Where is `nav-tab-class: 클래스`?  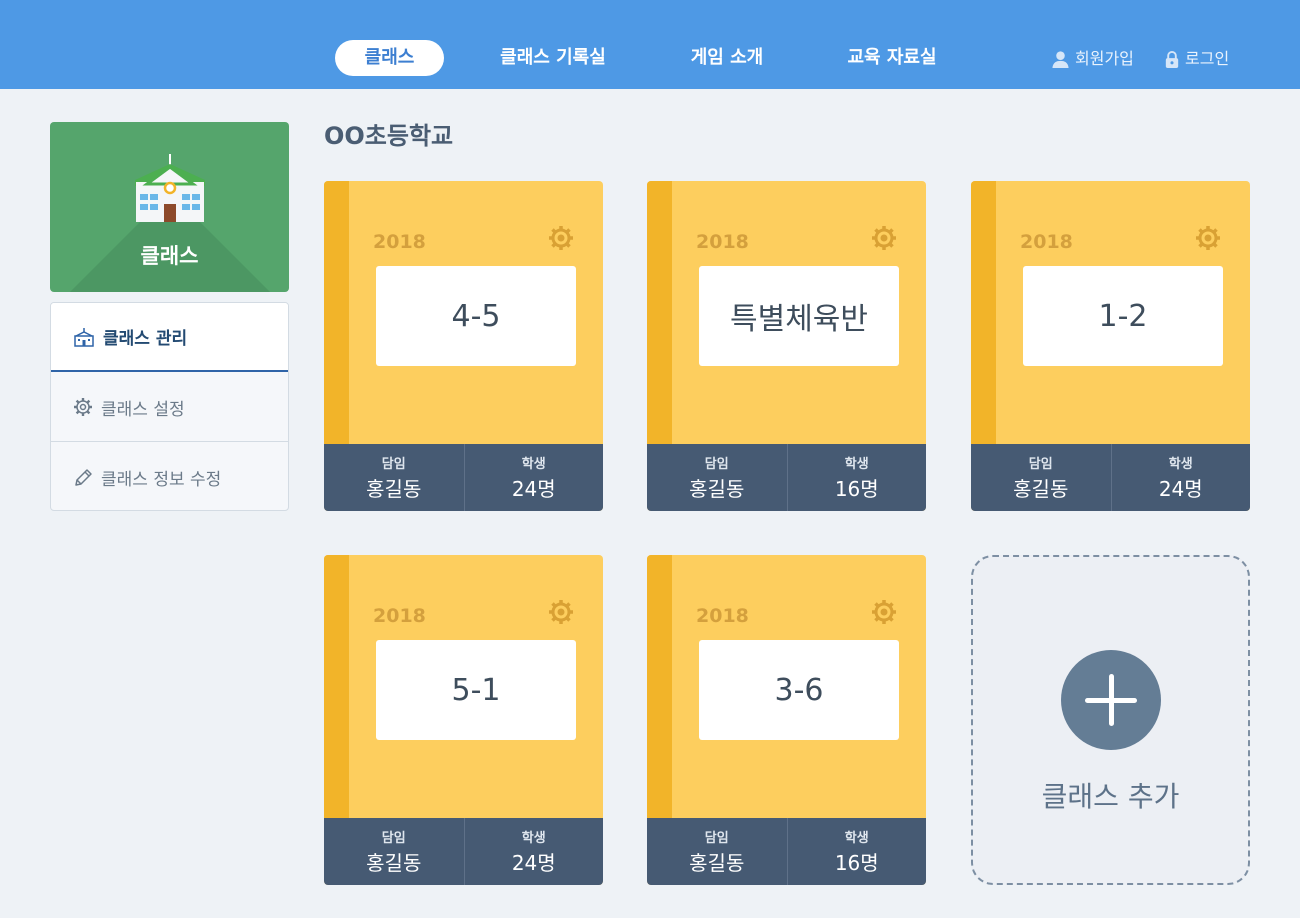 nav-tab-class: 클래스 is located at coordinates (389, 58).